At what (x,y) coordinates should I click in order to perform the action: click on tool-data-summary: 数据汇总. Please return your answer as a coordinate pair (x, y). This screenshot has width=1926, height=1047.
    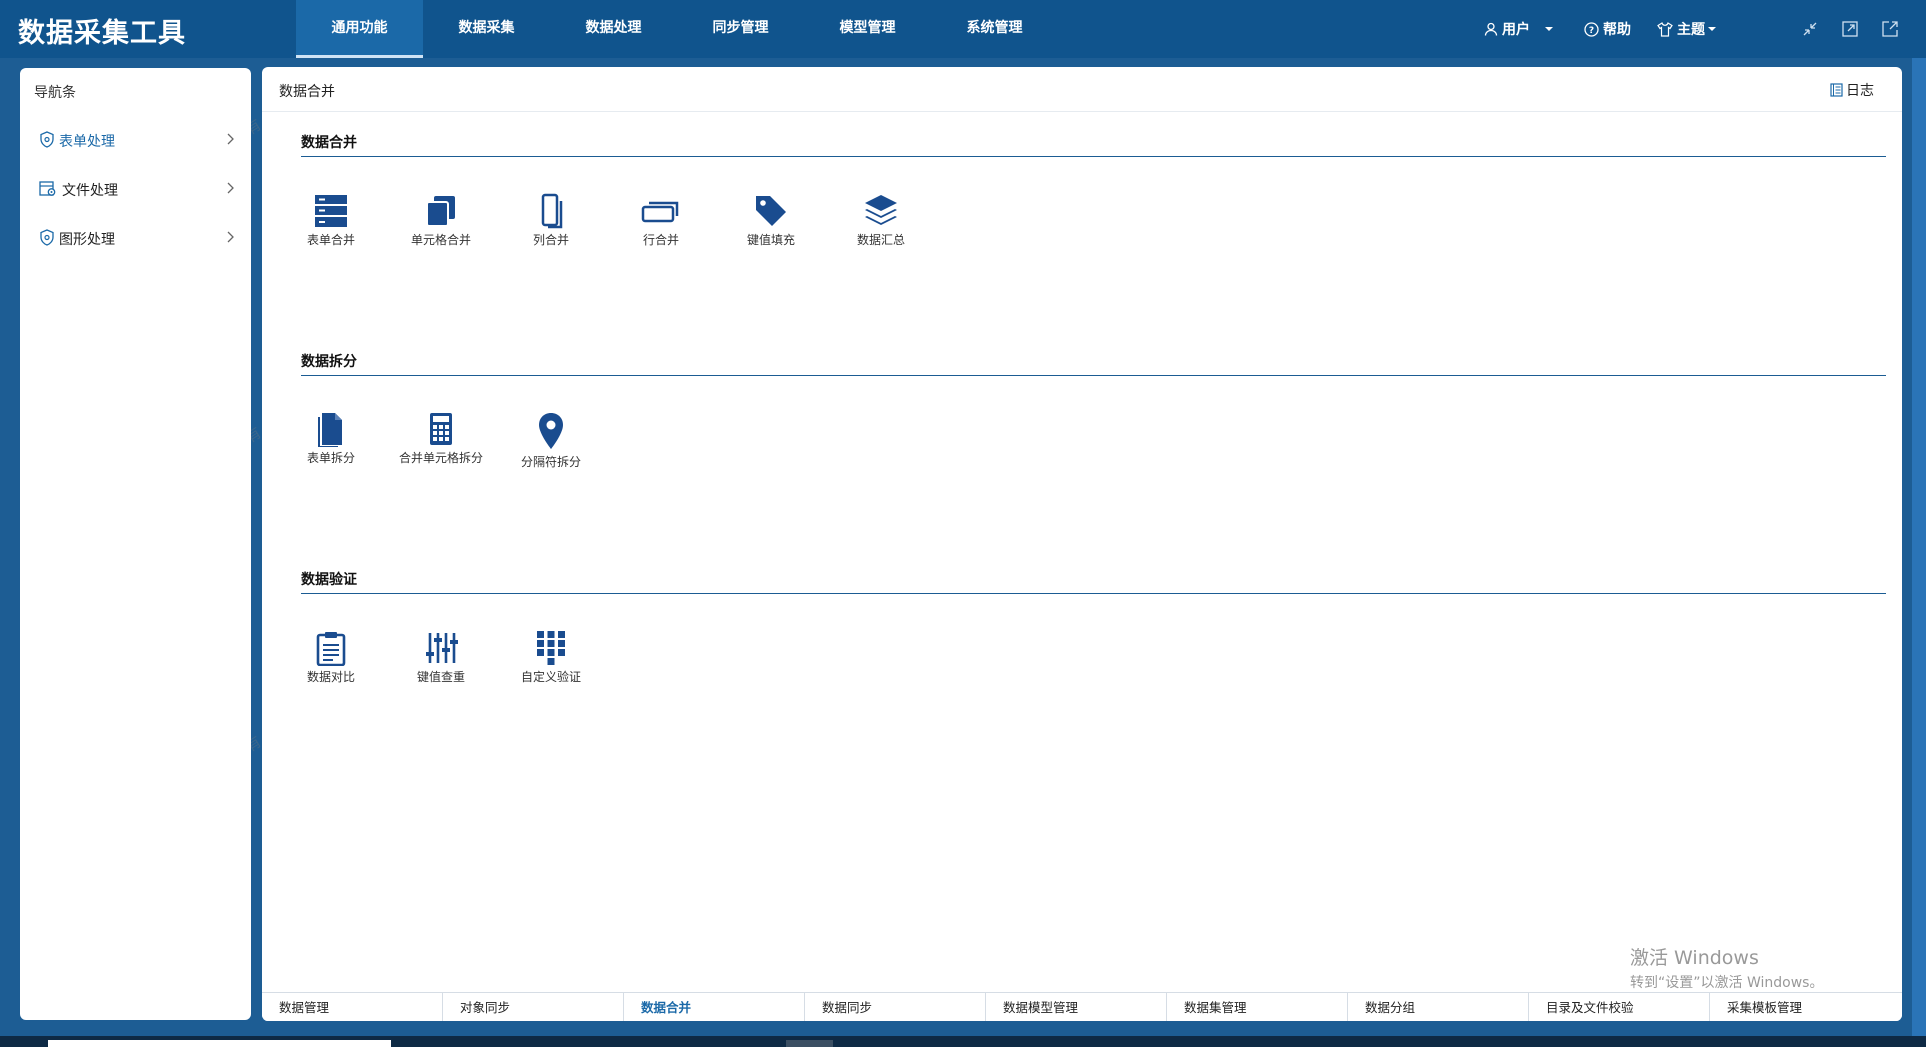
    Looking at the image, I should click on (881, 220).